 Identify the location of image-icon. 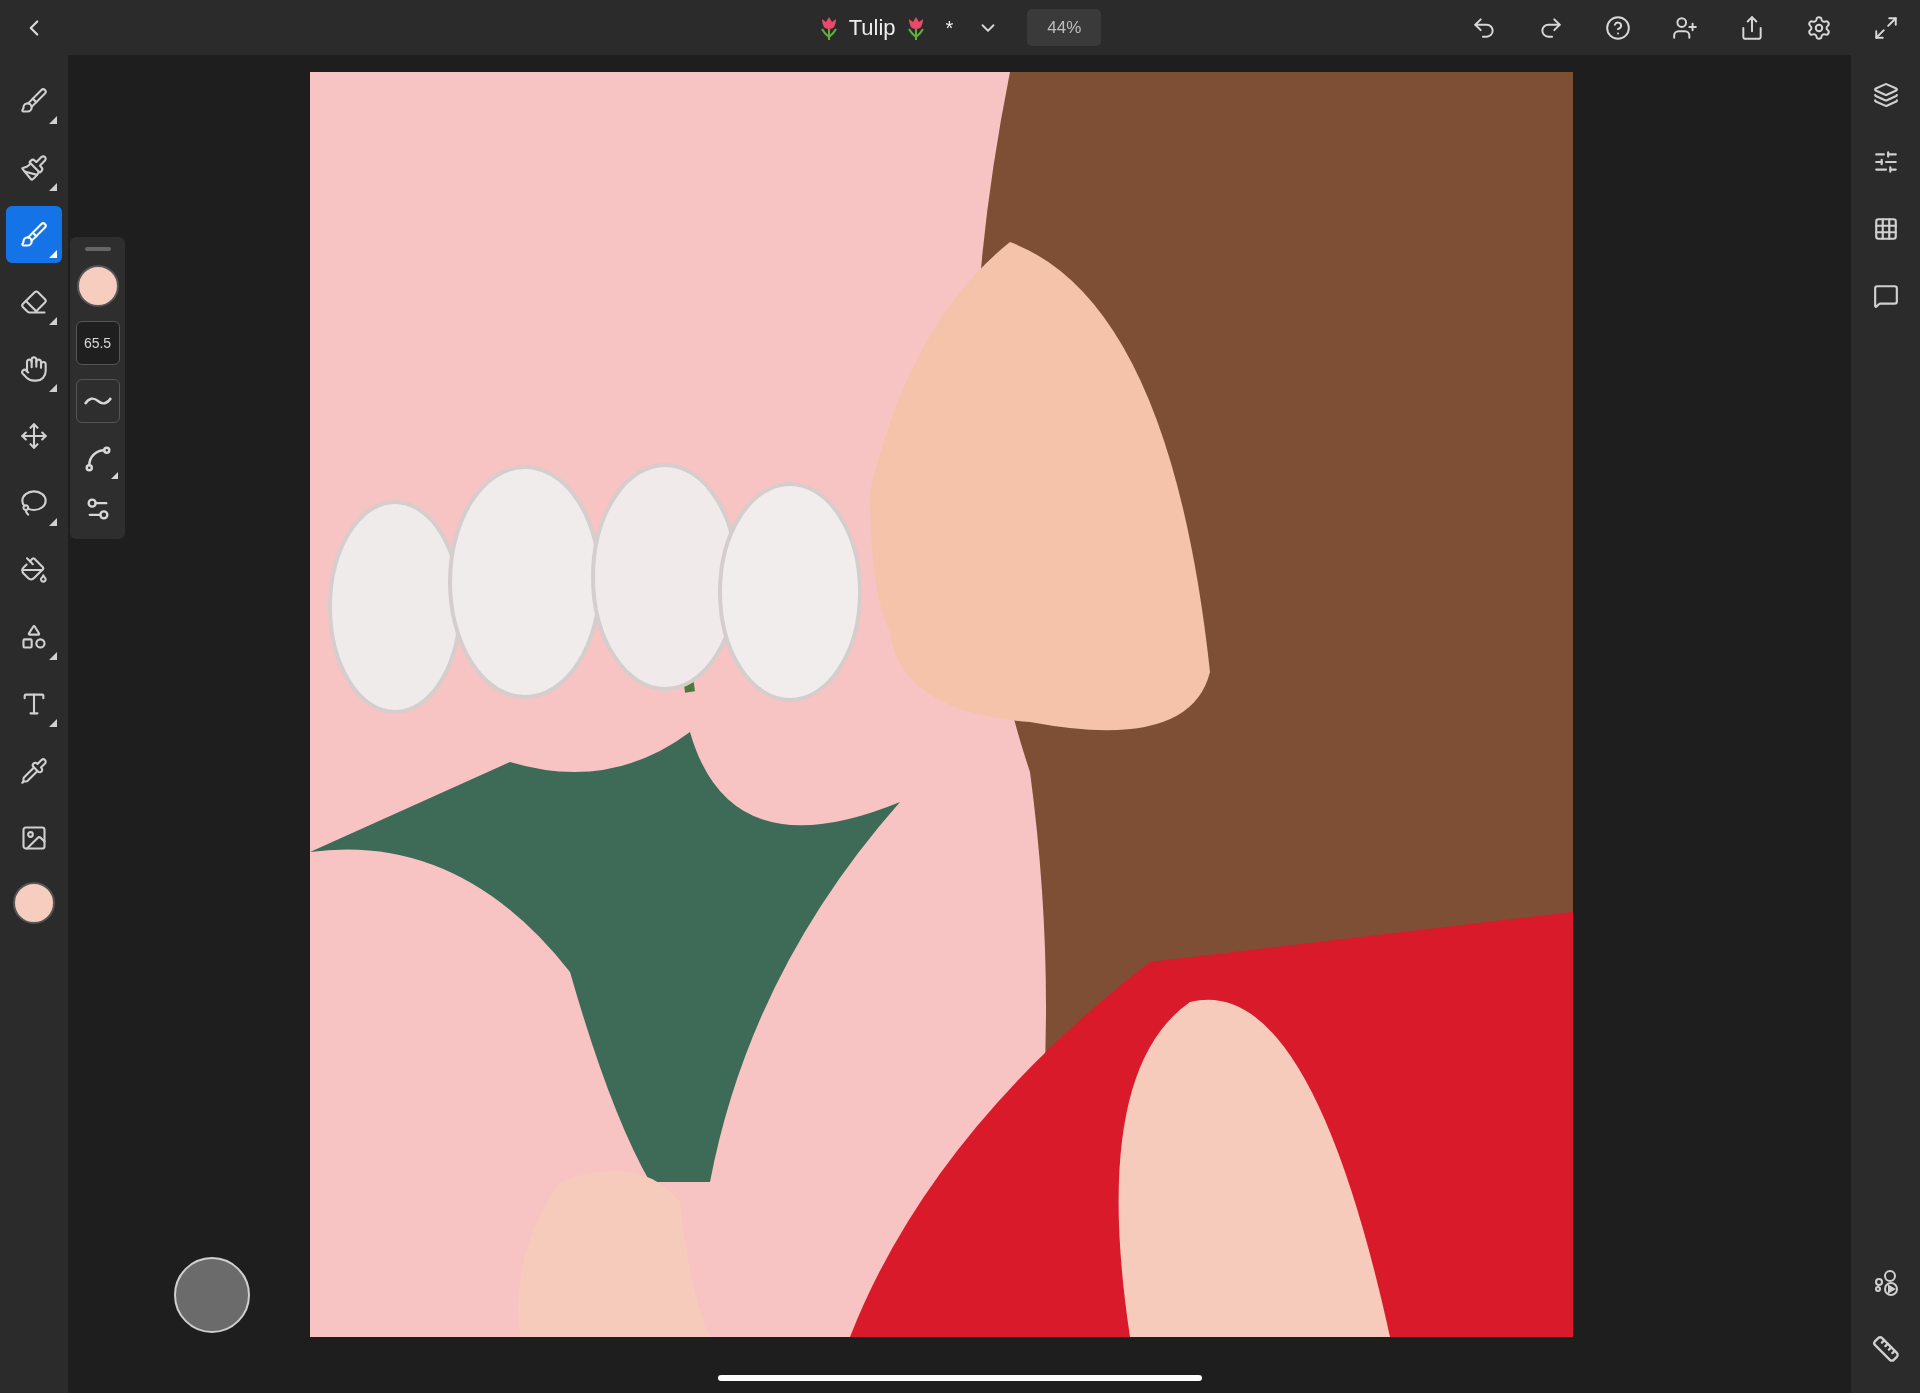
(34, 837).